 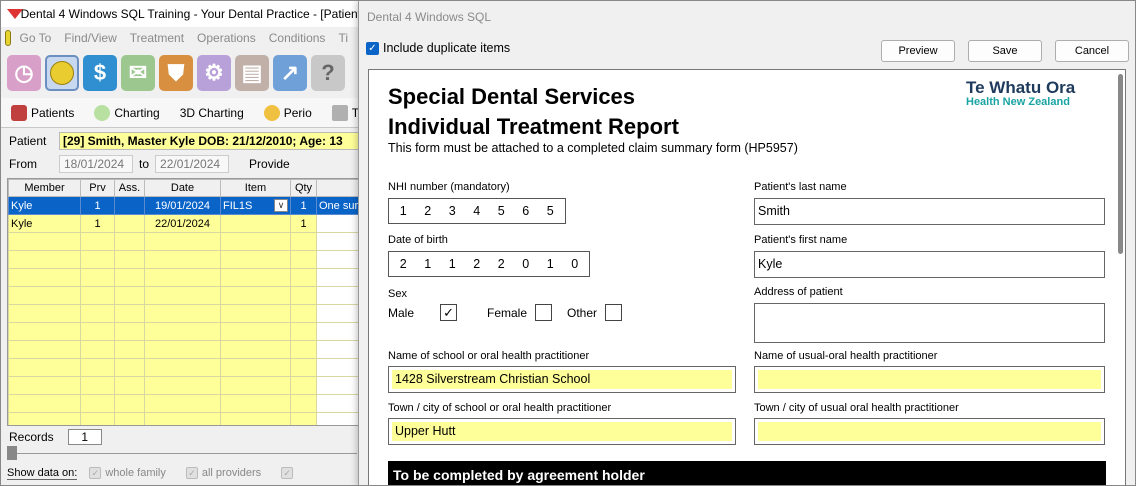 I want to click on cell-description, so click(x=338, y=223).